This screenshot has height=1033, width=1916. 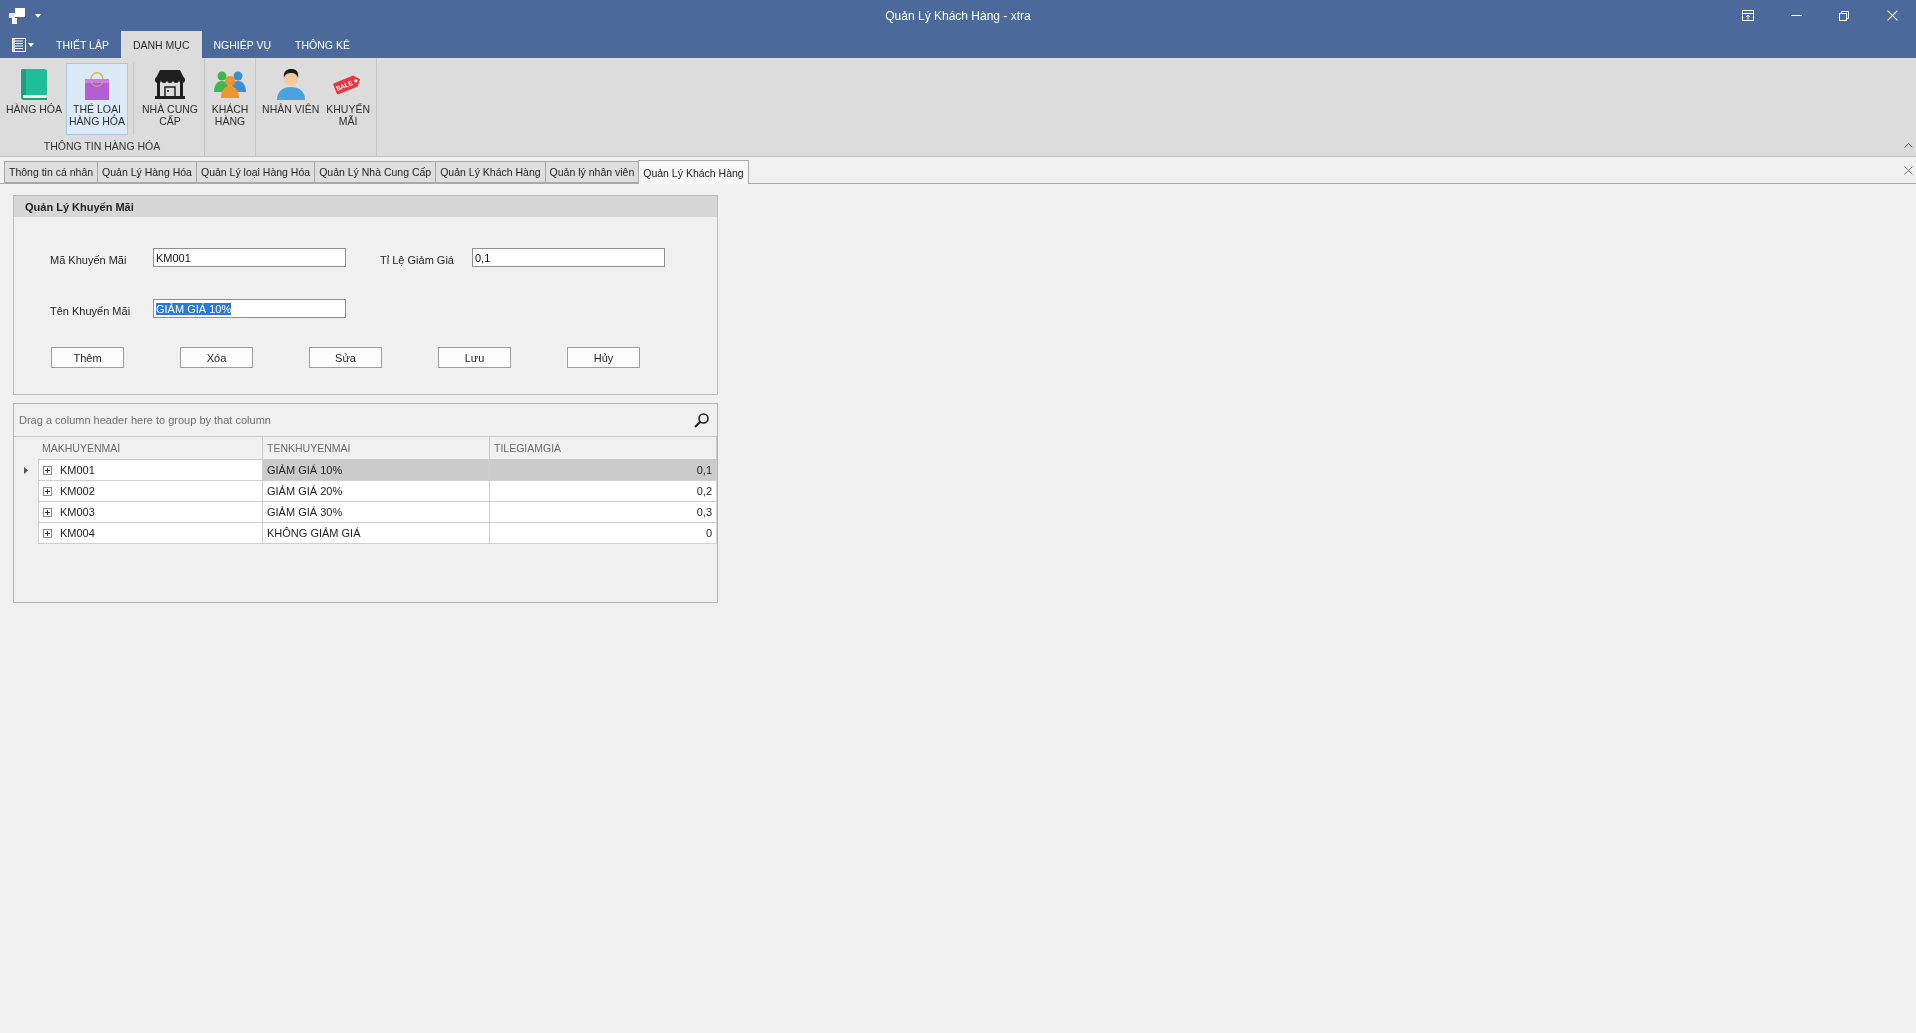 What do you see at coordinates (26, 470) in the screenshot?
I see `row-indicator-icon` at bounding box center [26, 470].